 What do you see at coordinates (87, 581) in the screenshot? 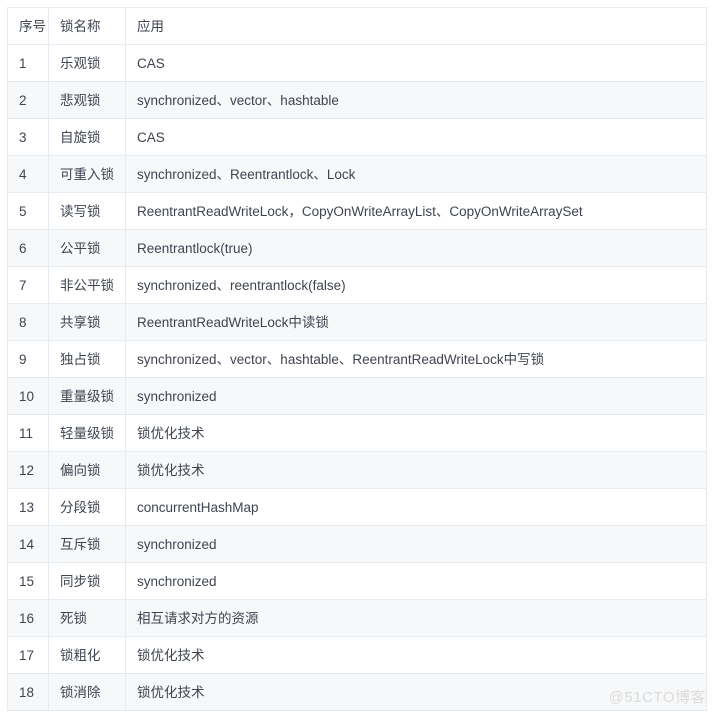
I see `cell-lock-name: 同步锁` at bounding box center [87, 581].